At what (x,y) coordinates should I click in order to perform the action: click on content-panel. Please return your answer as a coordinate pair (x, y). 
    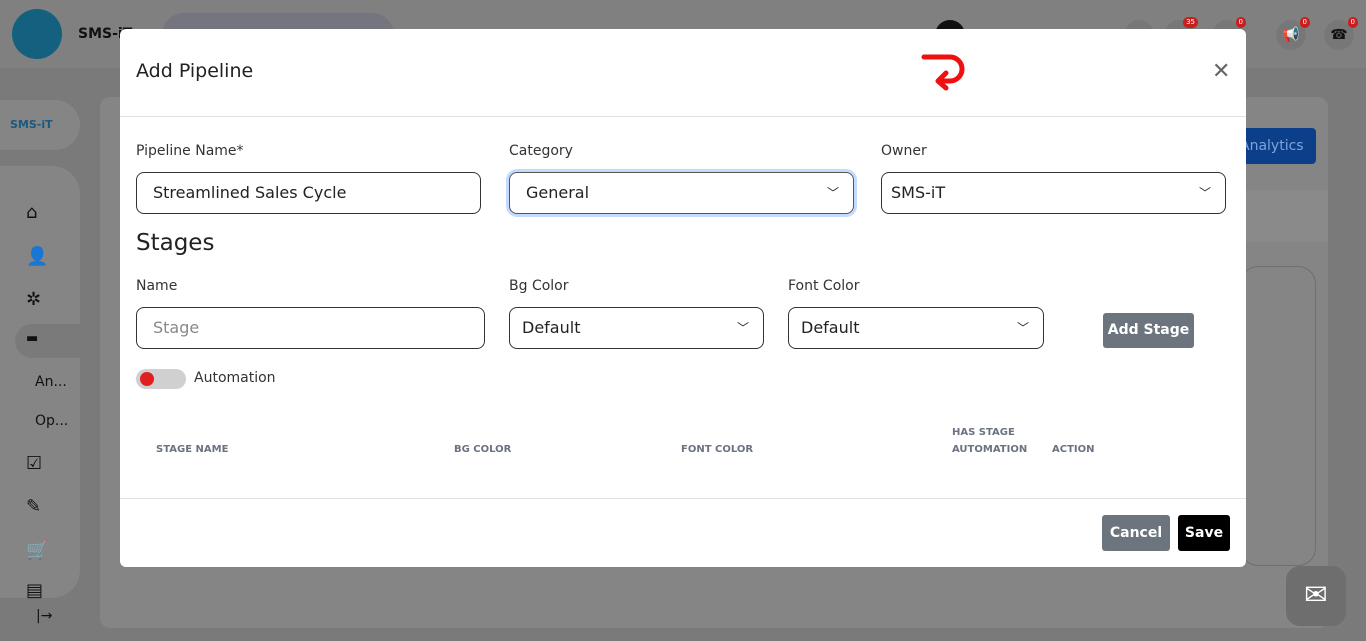
    Looking at the image, I should click on (1284, 216).